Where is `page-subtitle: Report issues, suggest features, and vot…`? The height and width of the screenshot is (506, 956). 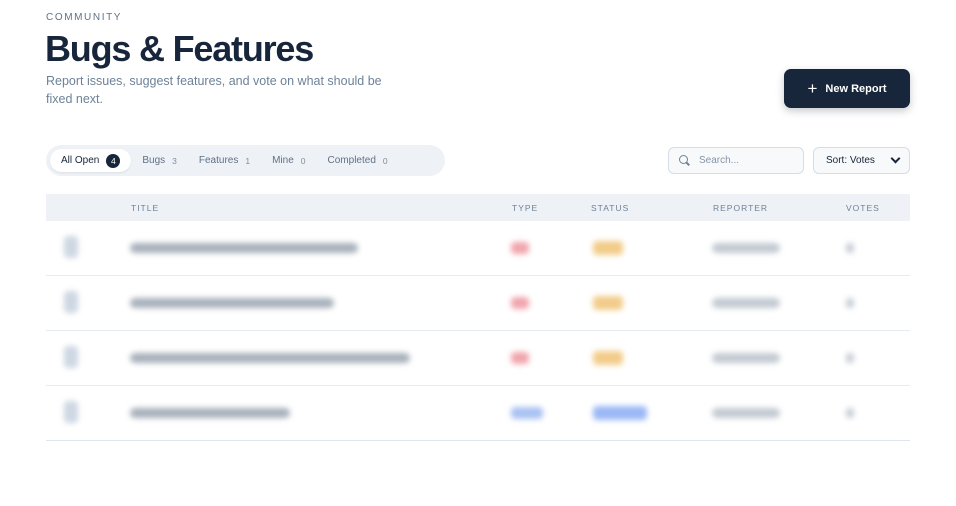
page-subtitle: Report issues, suggest features, and vot… is located at coordinates (214, 90).